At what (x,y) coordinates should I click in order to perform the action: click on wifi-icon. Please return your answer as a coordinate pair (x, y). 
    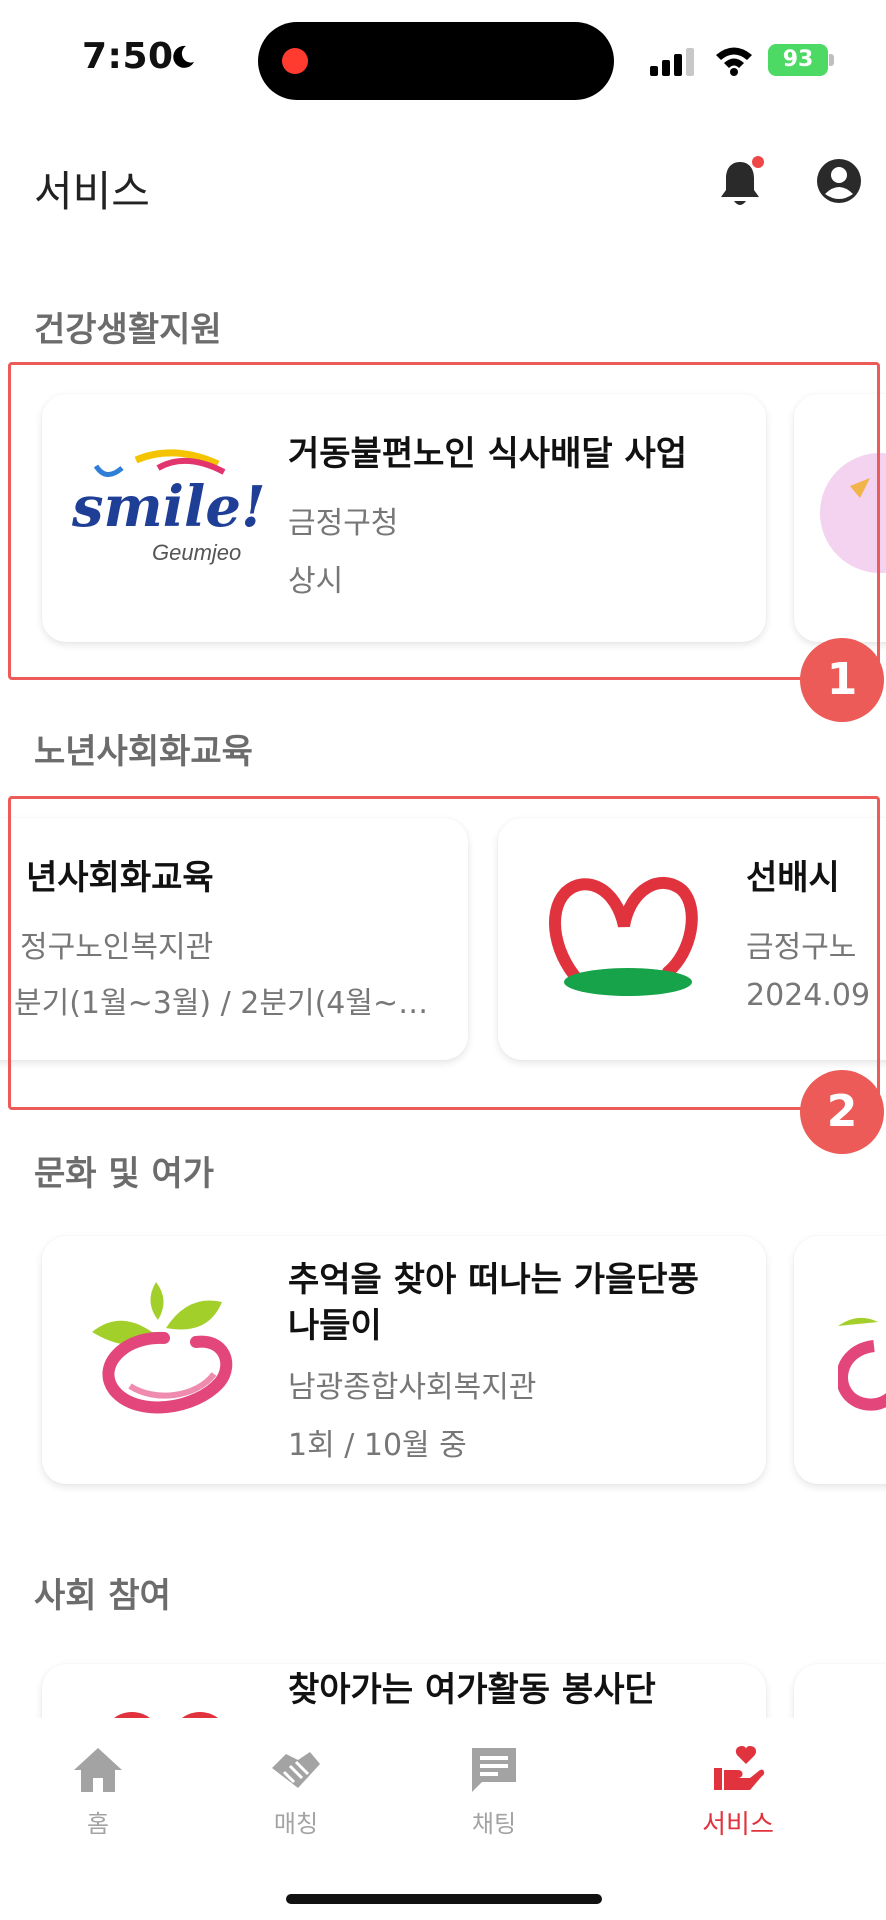
    Looking at the image, I should click on (734, 61).